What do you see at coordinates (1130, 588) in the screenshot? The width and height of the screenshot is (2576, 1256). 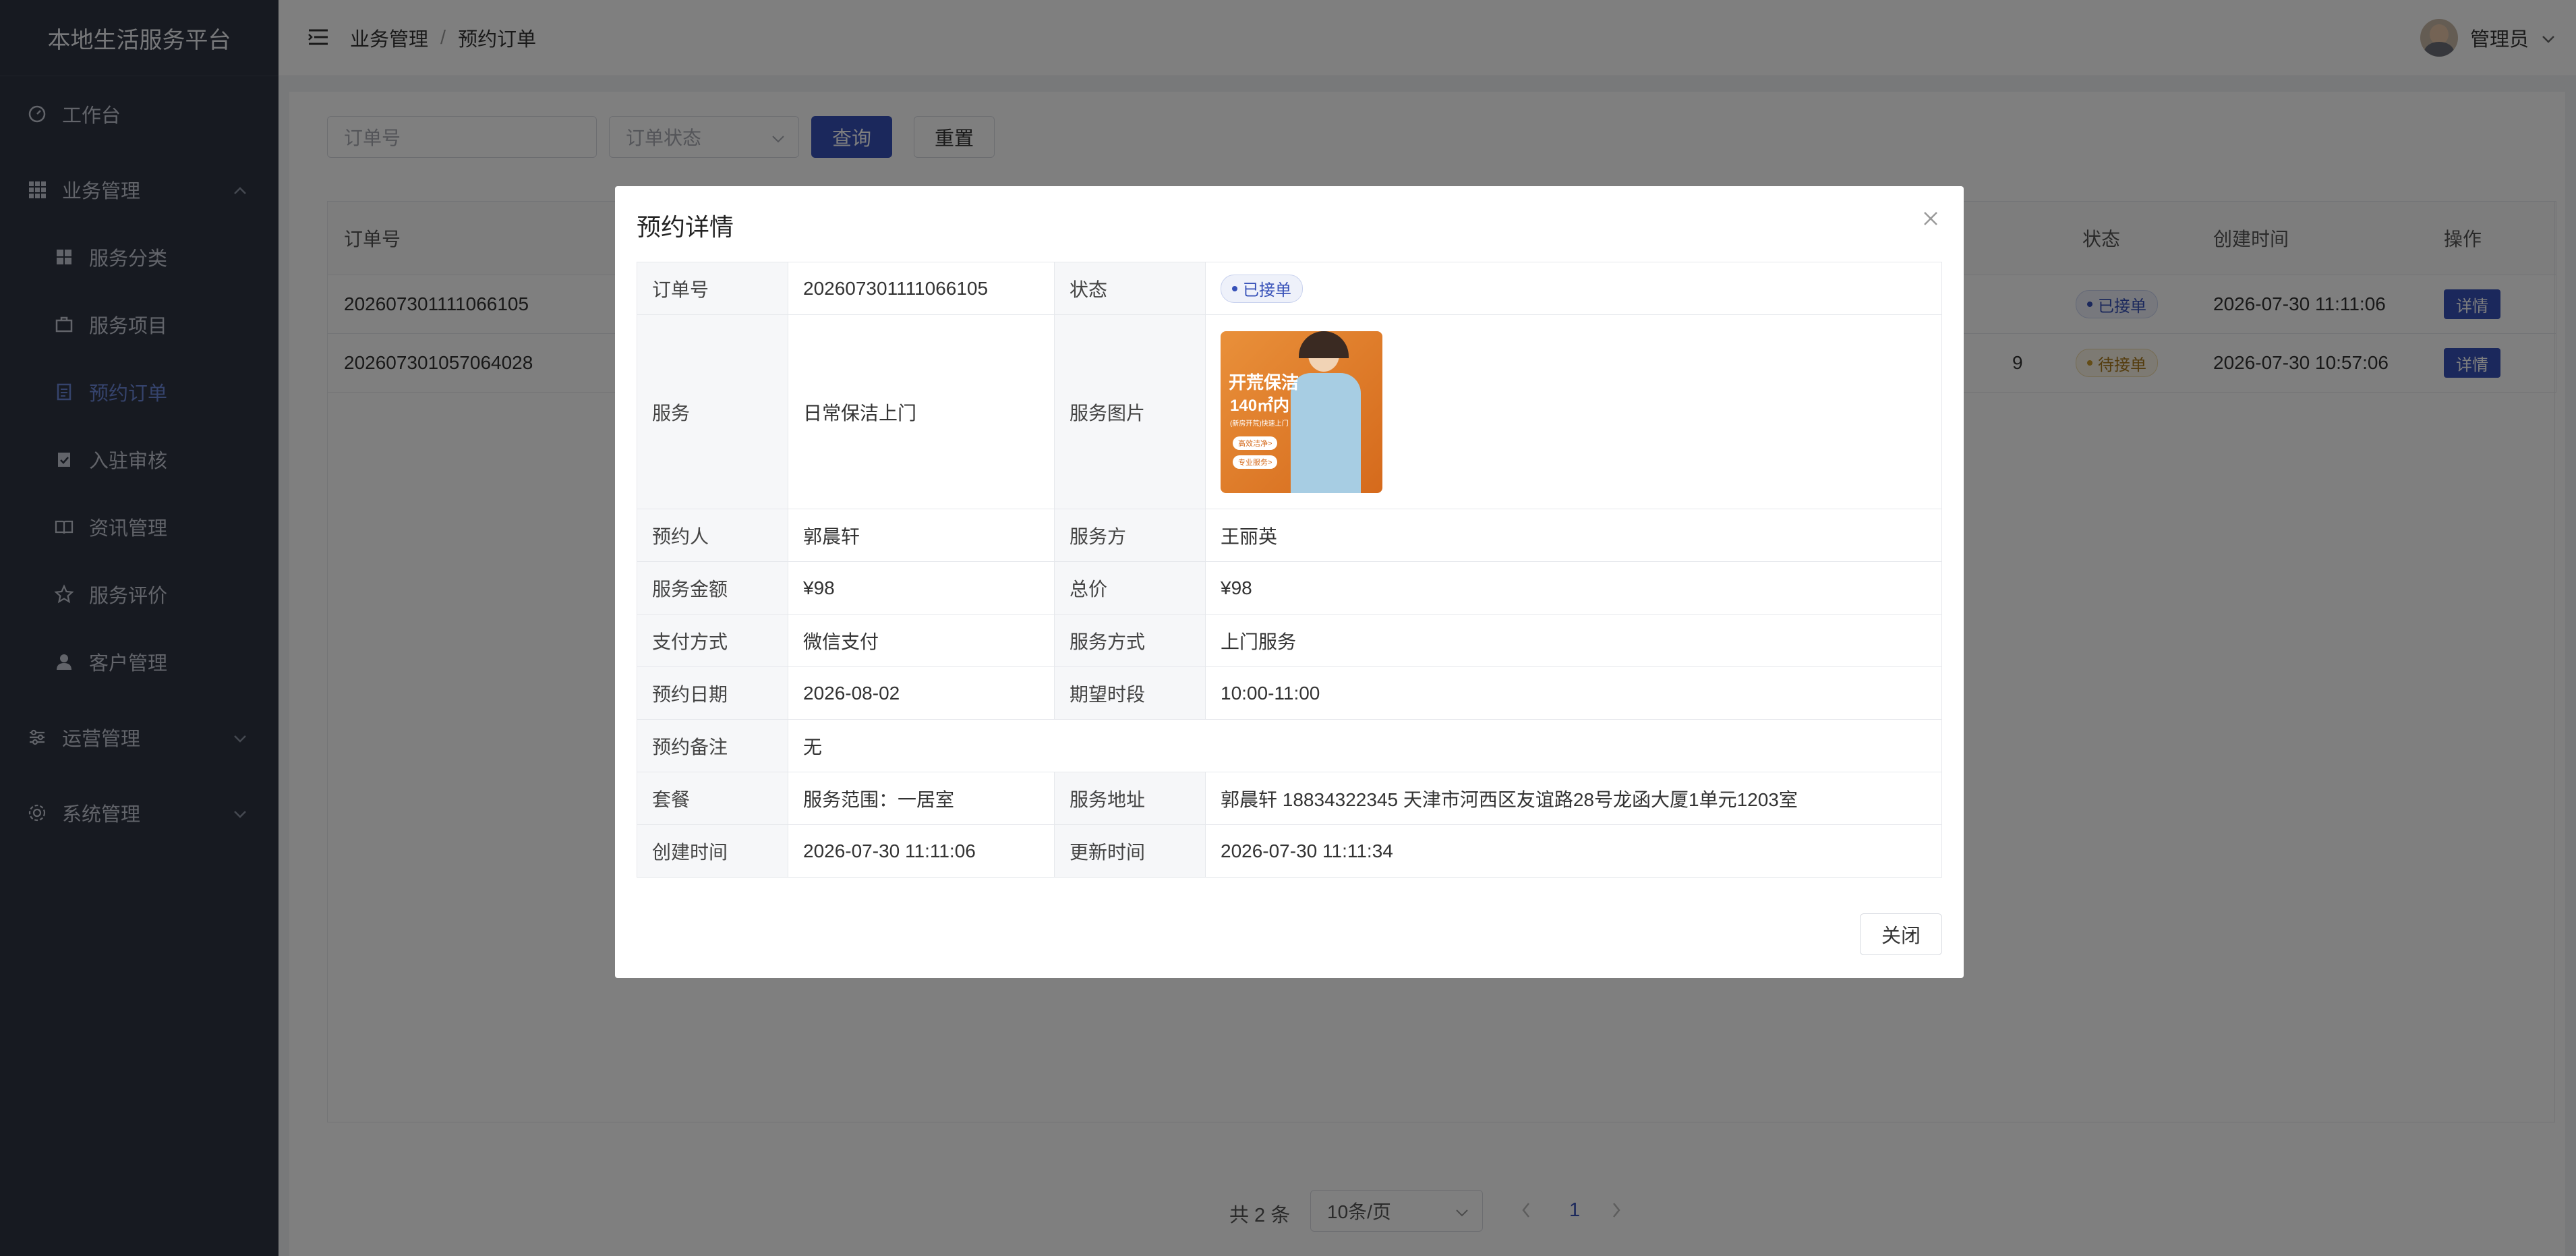 I see `label-total: 总价` at bounding box center [1130, 588].